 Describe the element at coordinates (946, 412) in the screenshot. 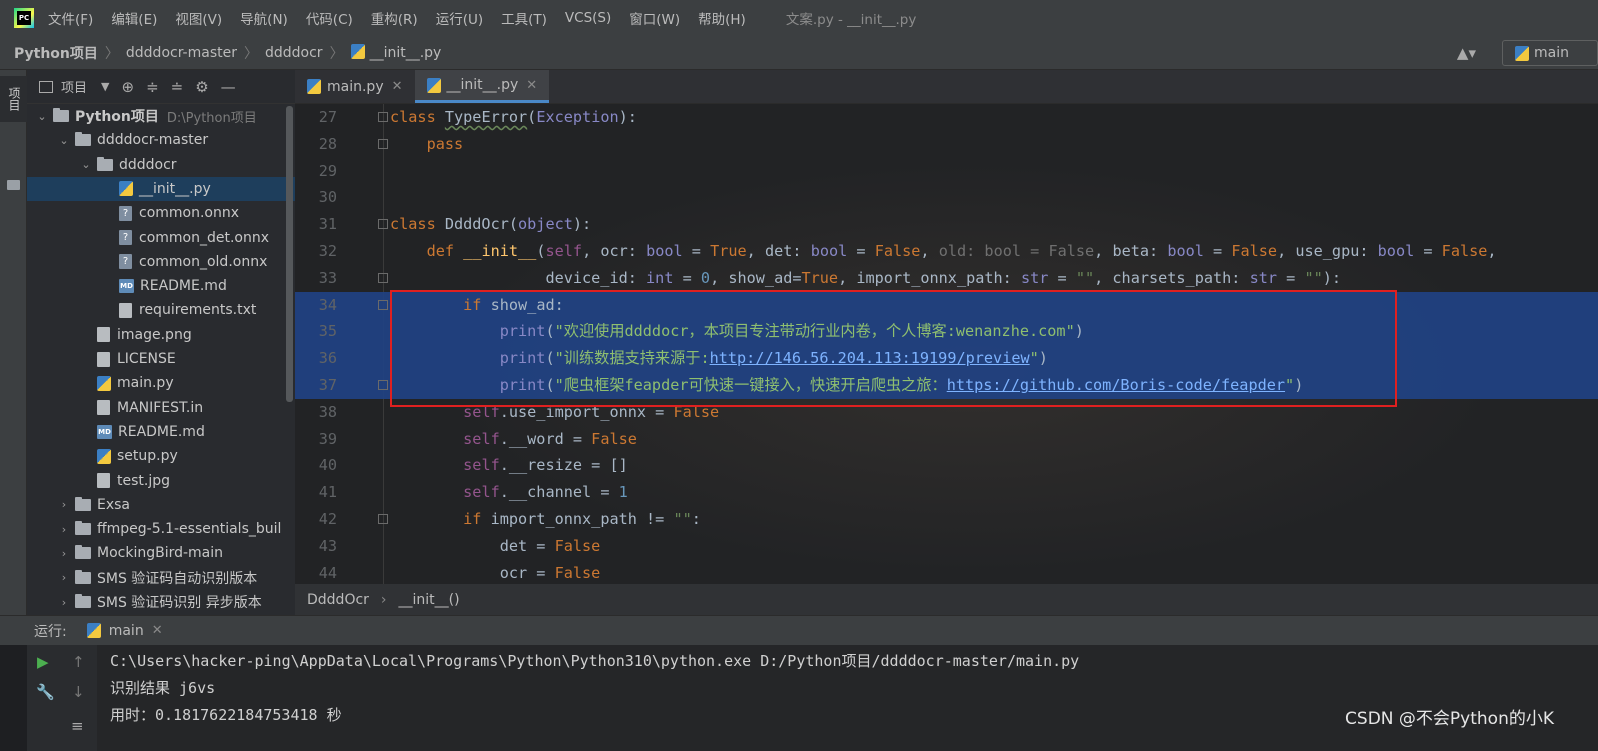

I see `code-line: 38 self.use_import_onnx = False` at that location.